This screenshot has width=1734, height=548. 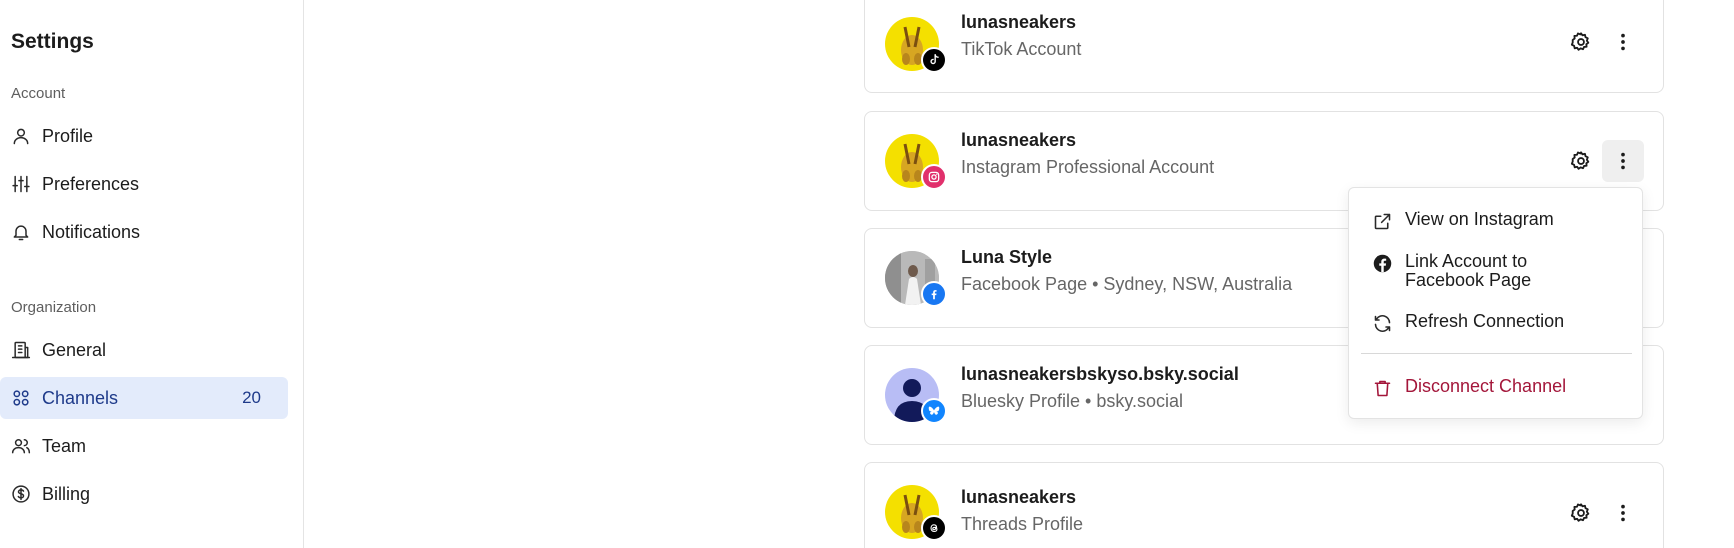 What do you see at coordinates (251, 397) in the screenshot?
I see `channels-count-badge: 20` at bounding box center [251, 397].